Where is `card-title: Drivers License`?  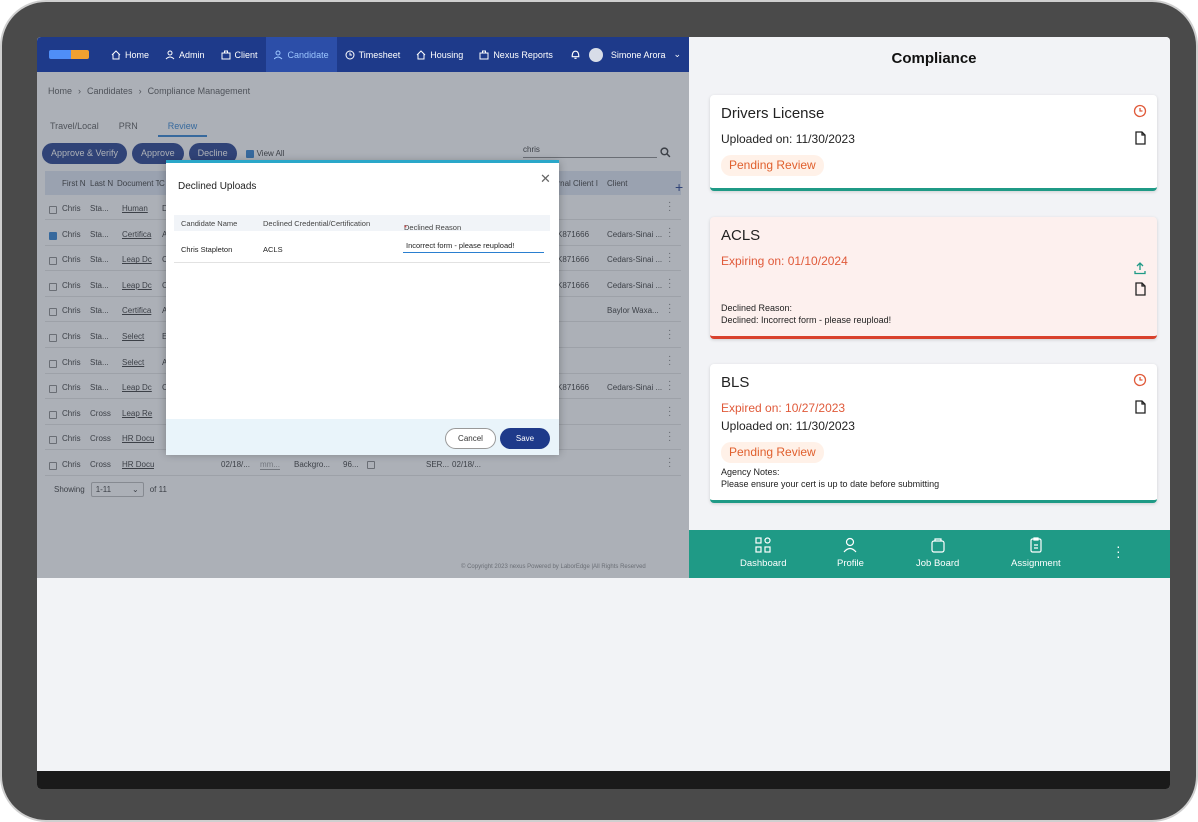 card-title: Drivers License is located at coordinates (773, 113).